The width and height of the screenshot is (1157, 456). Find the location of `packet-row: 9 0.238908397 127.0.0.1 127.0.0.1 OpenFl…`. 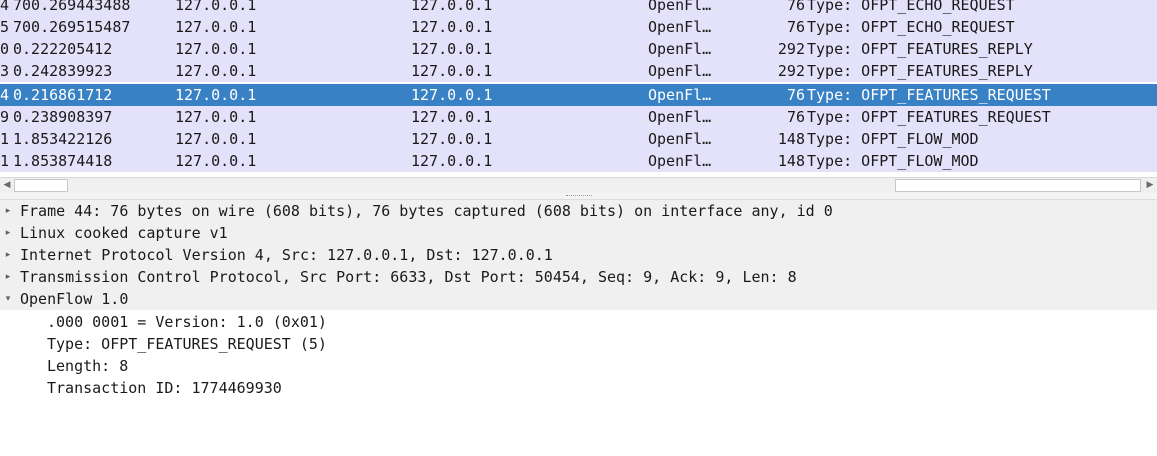

packet-row: 9 0.238908397 127.0.0.1 127.0.0.1 OpenFl… is located at coordinates (578, 117).